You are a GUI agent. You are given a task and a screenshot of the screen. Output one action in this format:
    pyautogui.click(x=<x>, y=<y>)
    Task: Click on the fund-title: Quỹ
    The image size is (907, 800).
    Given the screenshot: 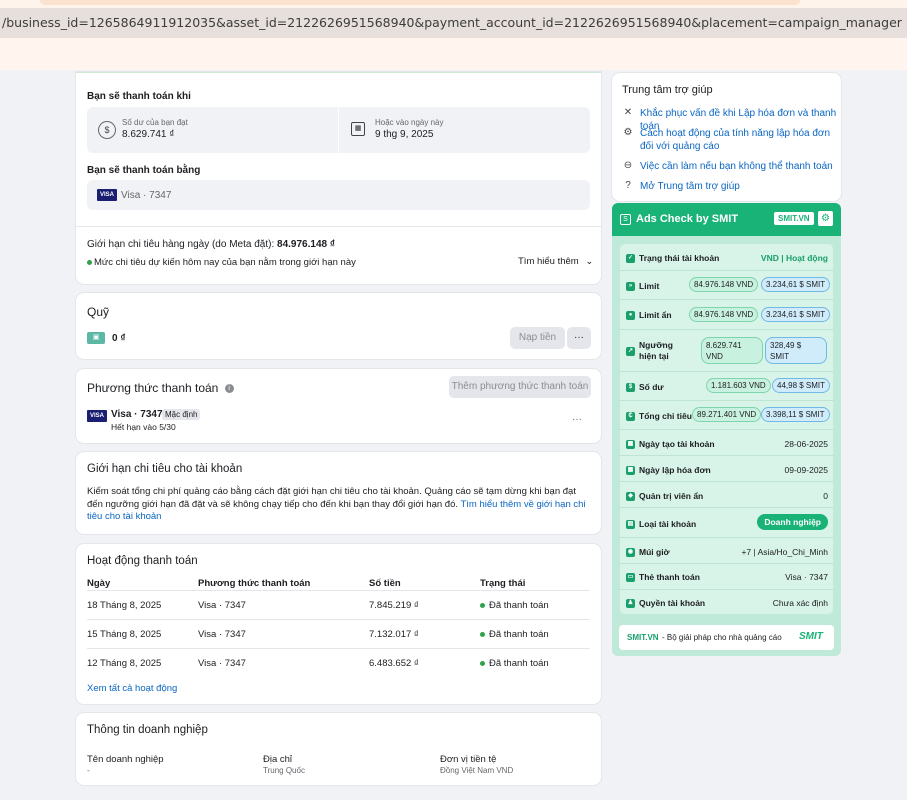 What is the action you would take?
    pyautogui.click(x=98, y=312)
    